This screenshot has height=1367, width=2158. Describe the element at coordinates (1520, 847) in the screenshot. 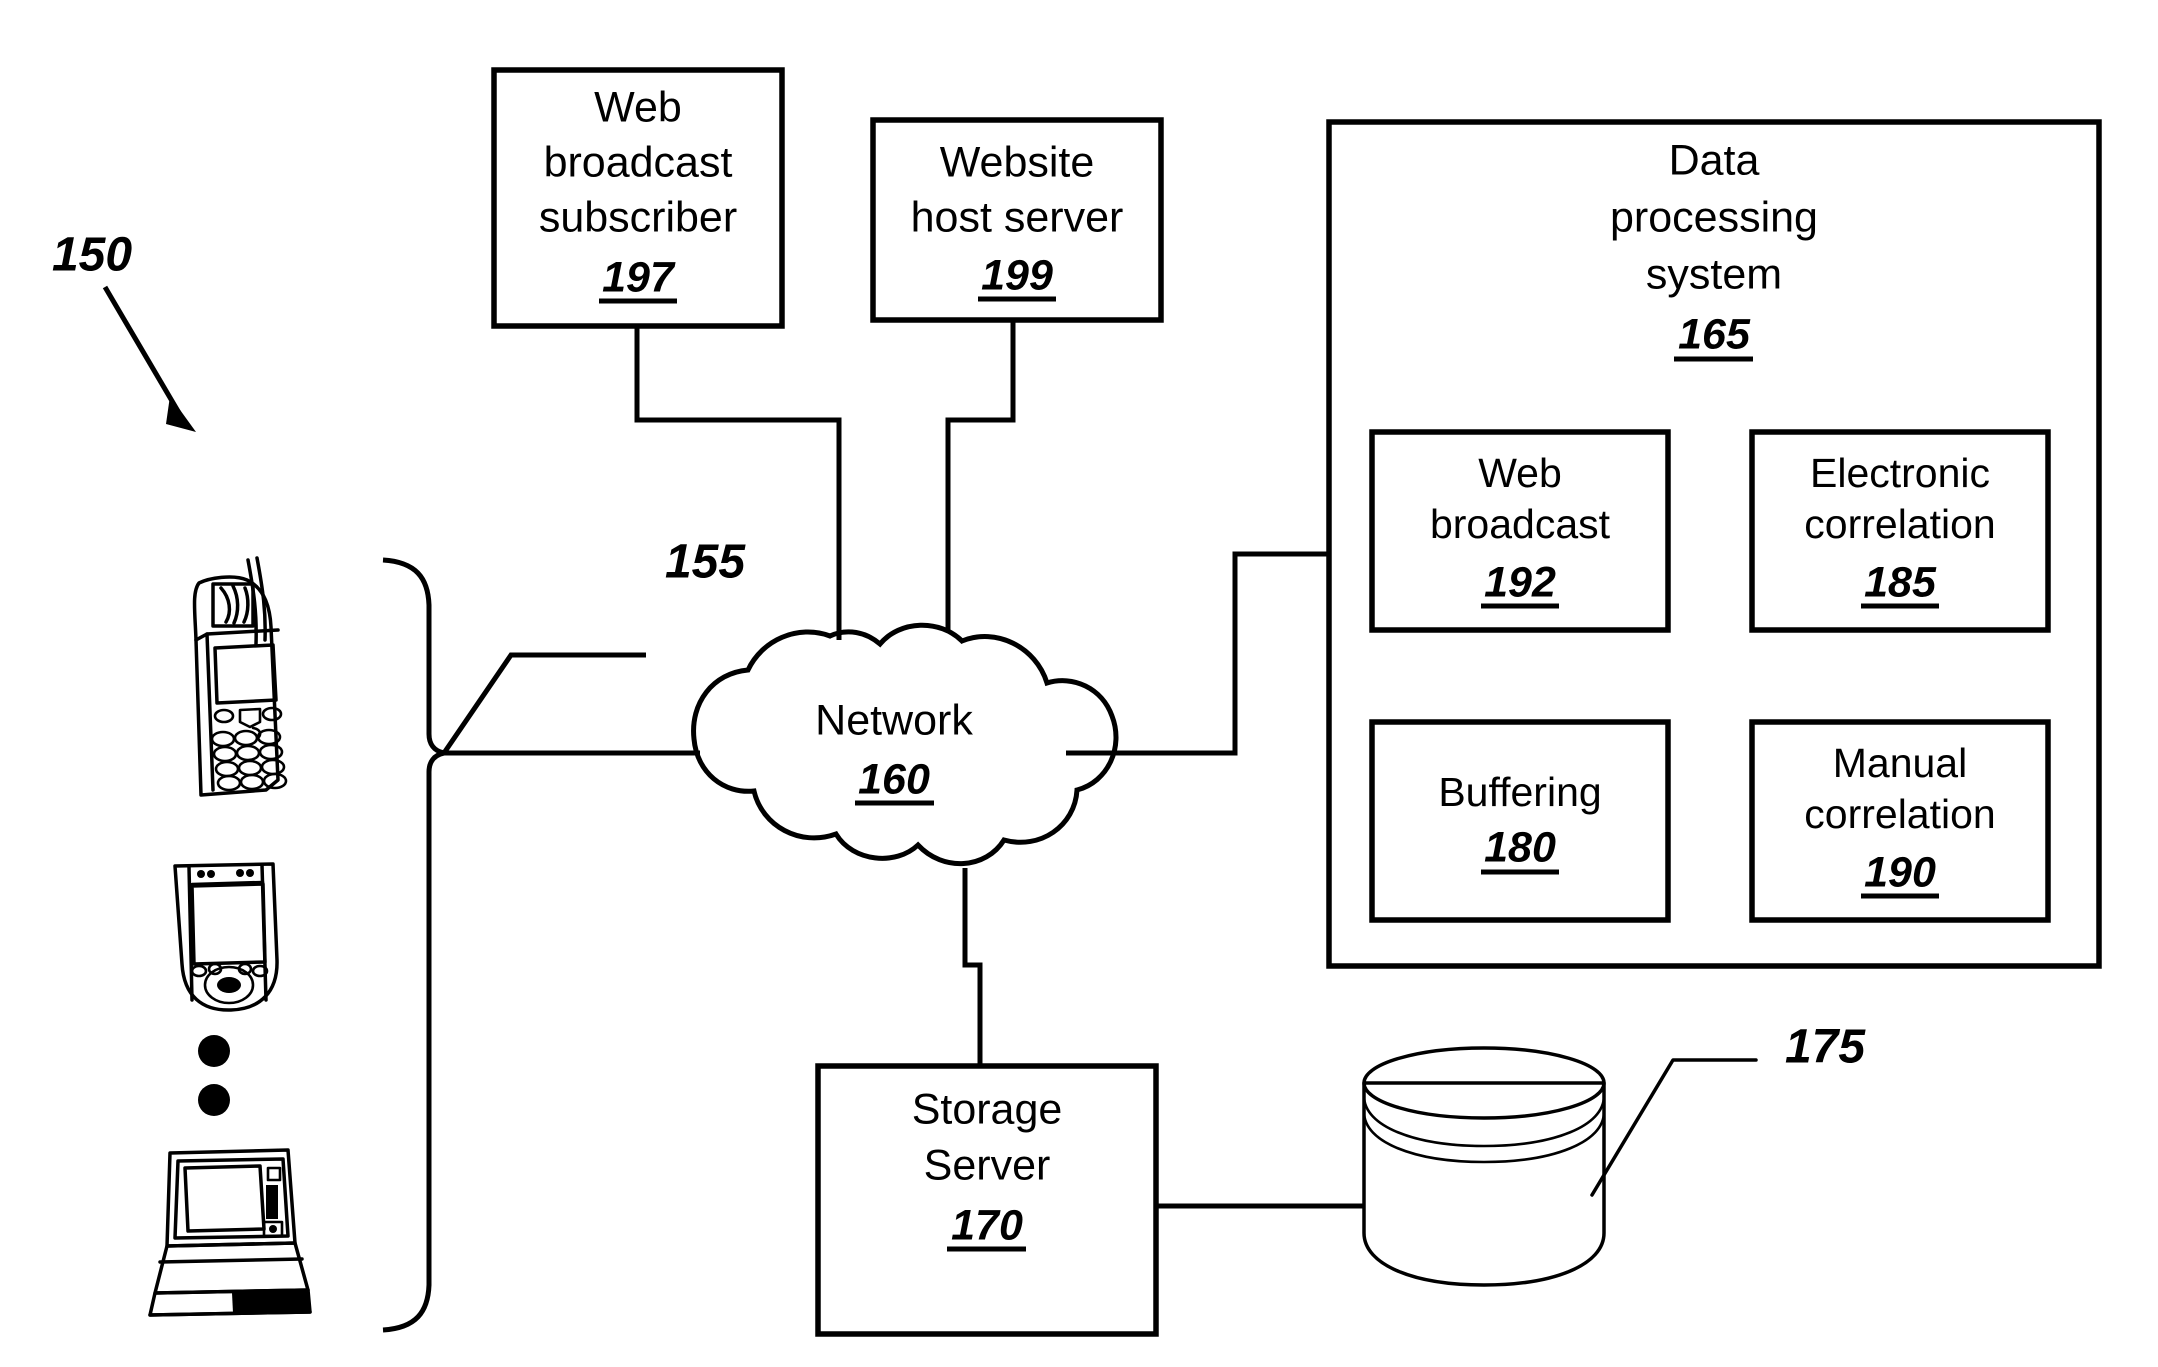

I see `mod-bf-ref: 180` at that location.